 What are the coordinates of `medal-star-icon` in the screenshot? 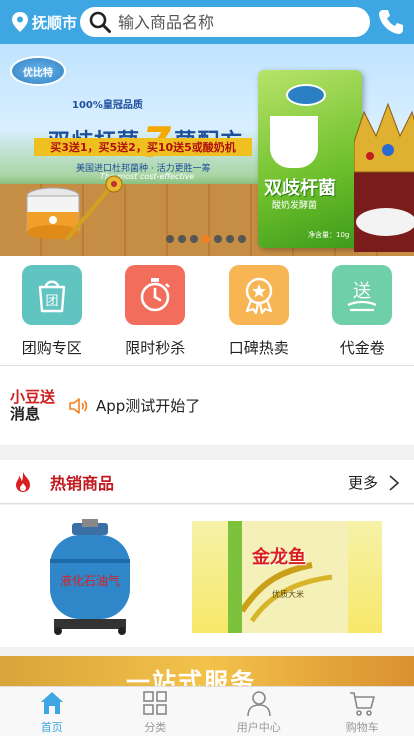 It's located at (258, 296).